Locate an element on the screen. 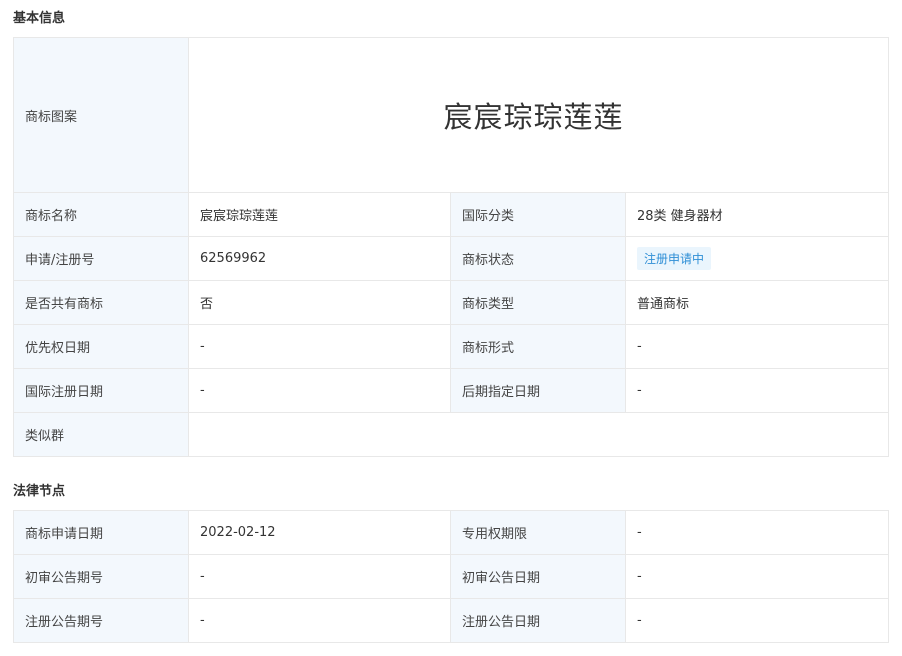  table-row: 申请/注册号 62569962 商标状态 注册申请中 is located at coordinates (451, 258).